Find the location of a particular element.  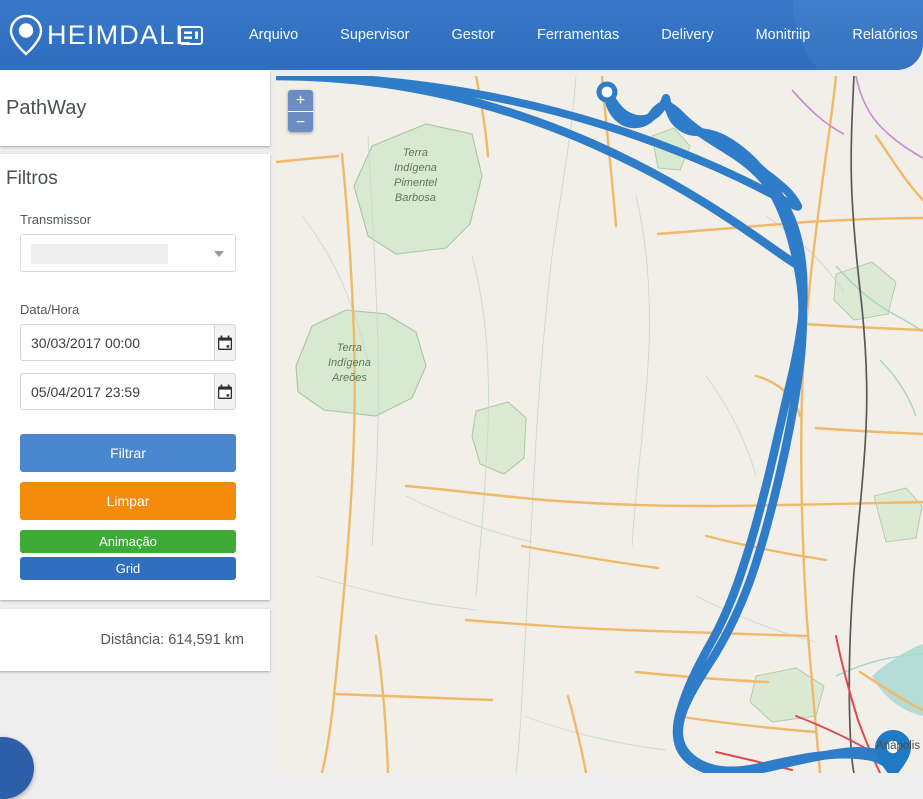

date-end-row is located at coordinates (128, 391).